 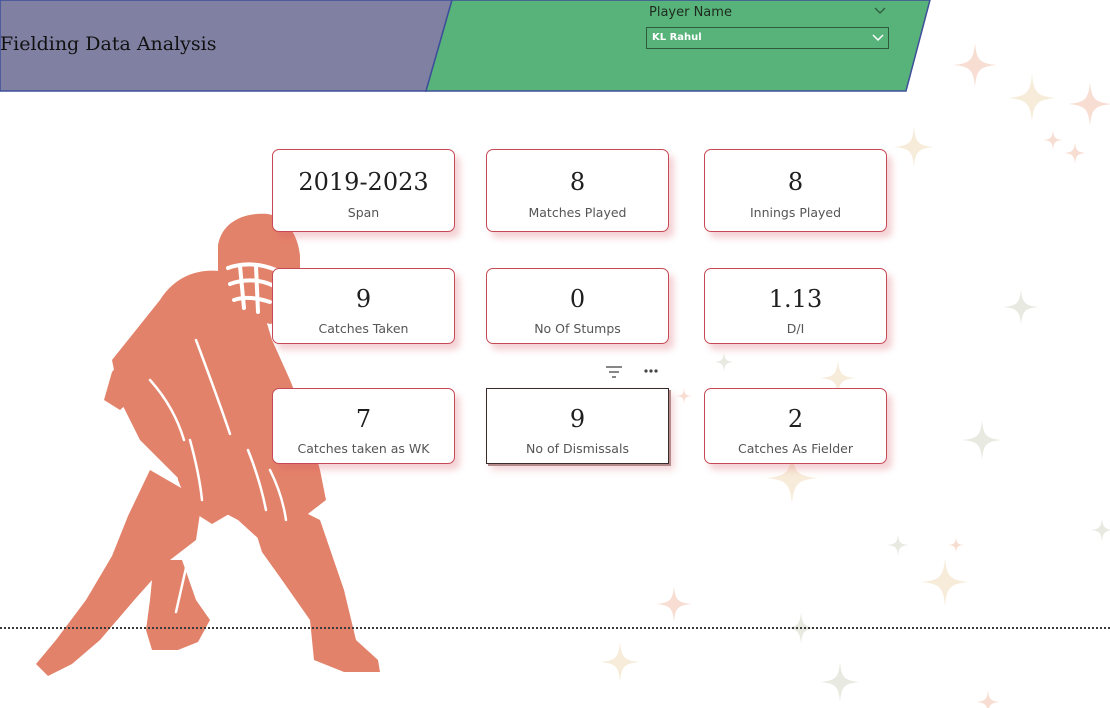 I want to click on visual-header-toolbar, so click(x=633, y=372).